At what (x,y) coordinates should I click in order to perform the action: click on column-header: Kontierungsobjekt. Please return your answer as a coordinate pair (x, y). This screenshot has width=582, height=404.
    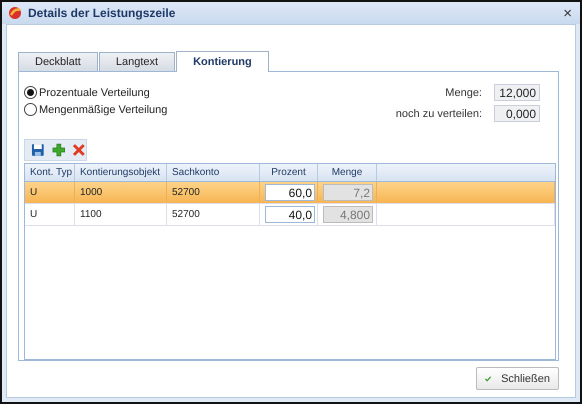
    Looking at the image, I should click on (121, 172).